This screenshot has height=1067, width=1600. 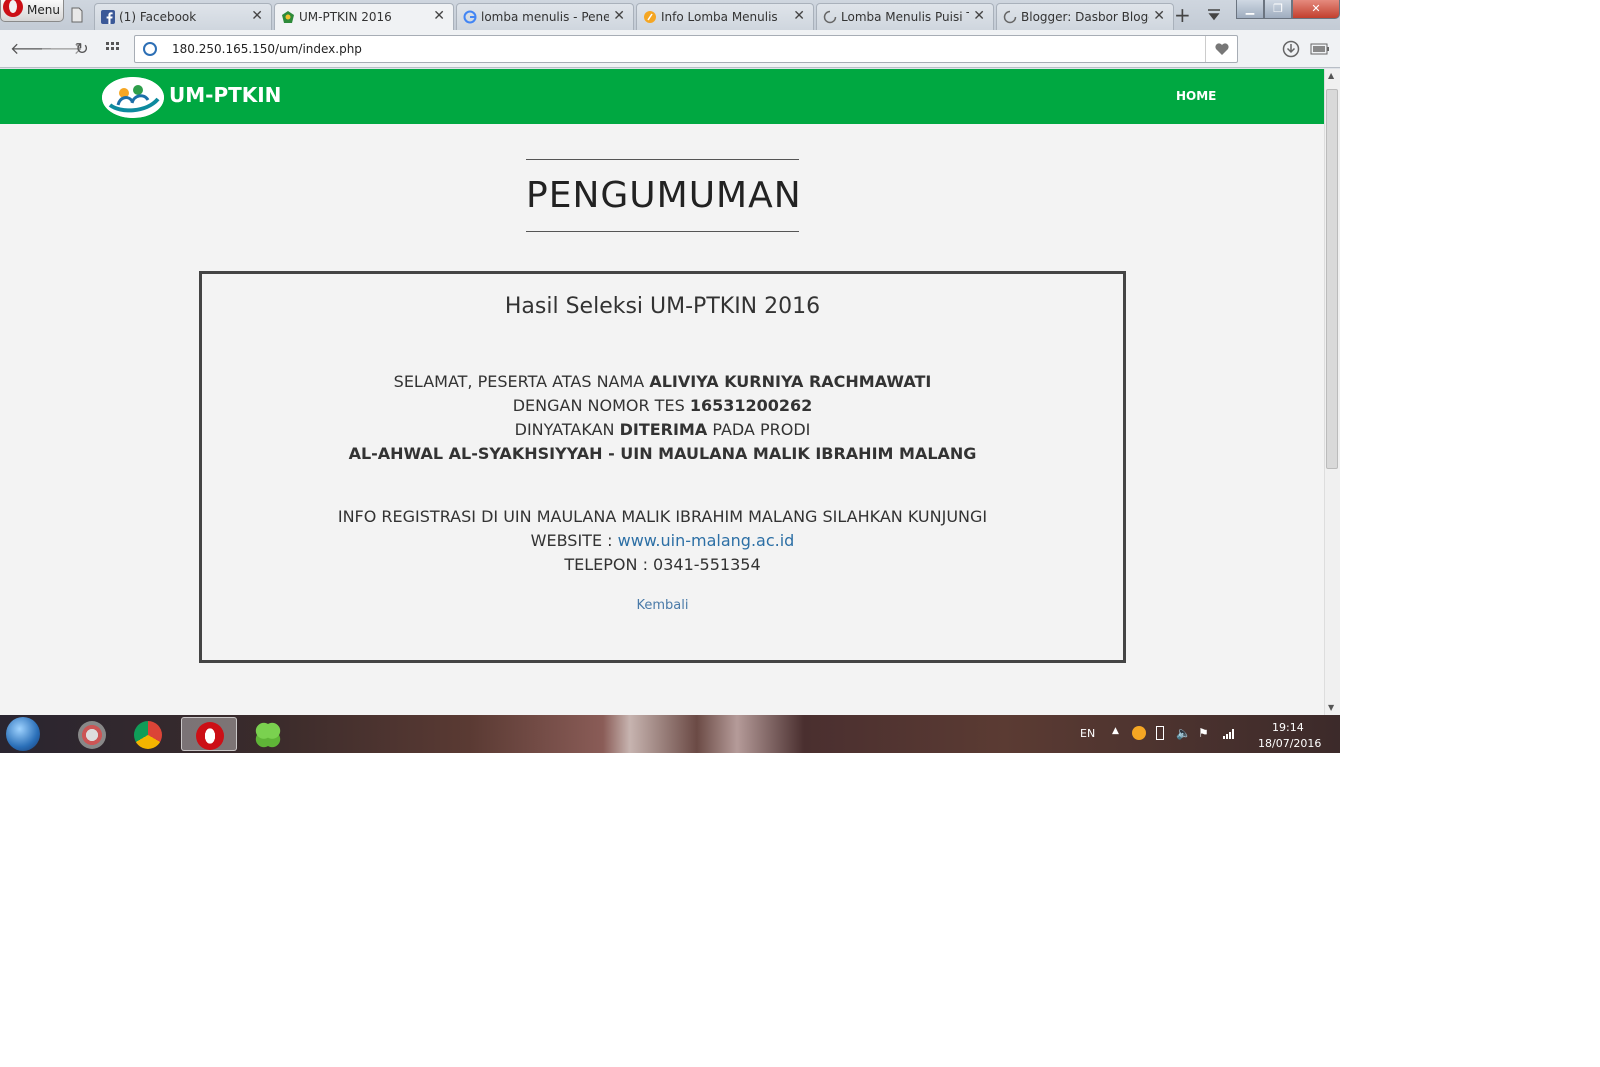 I want to click on website-label: WEBSITE :, so click(x=574, y=540).